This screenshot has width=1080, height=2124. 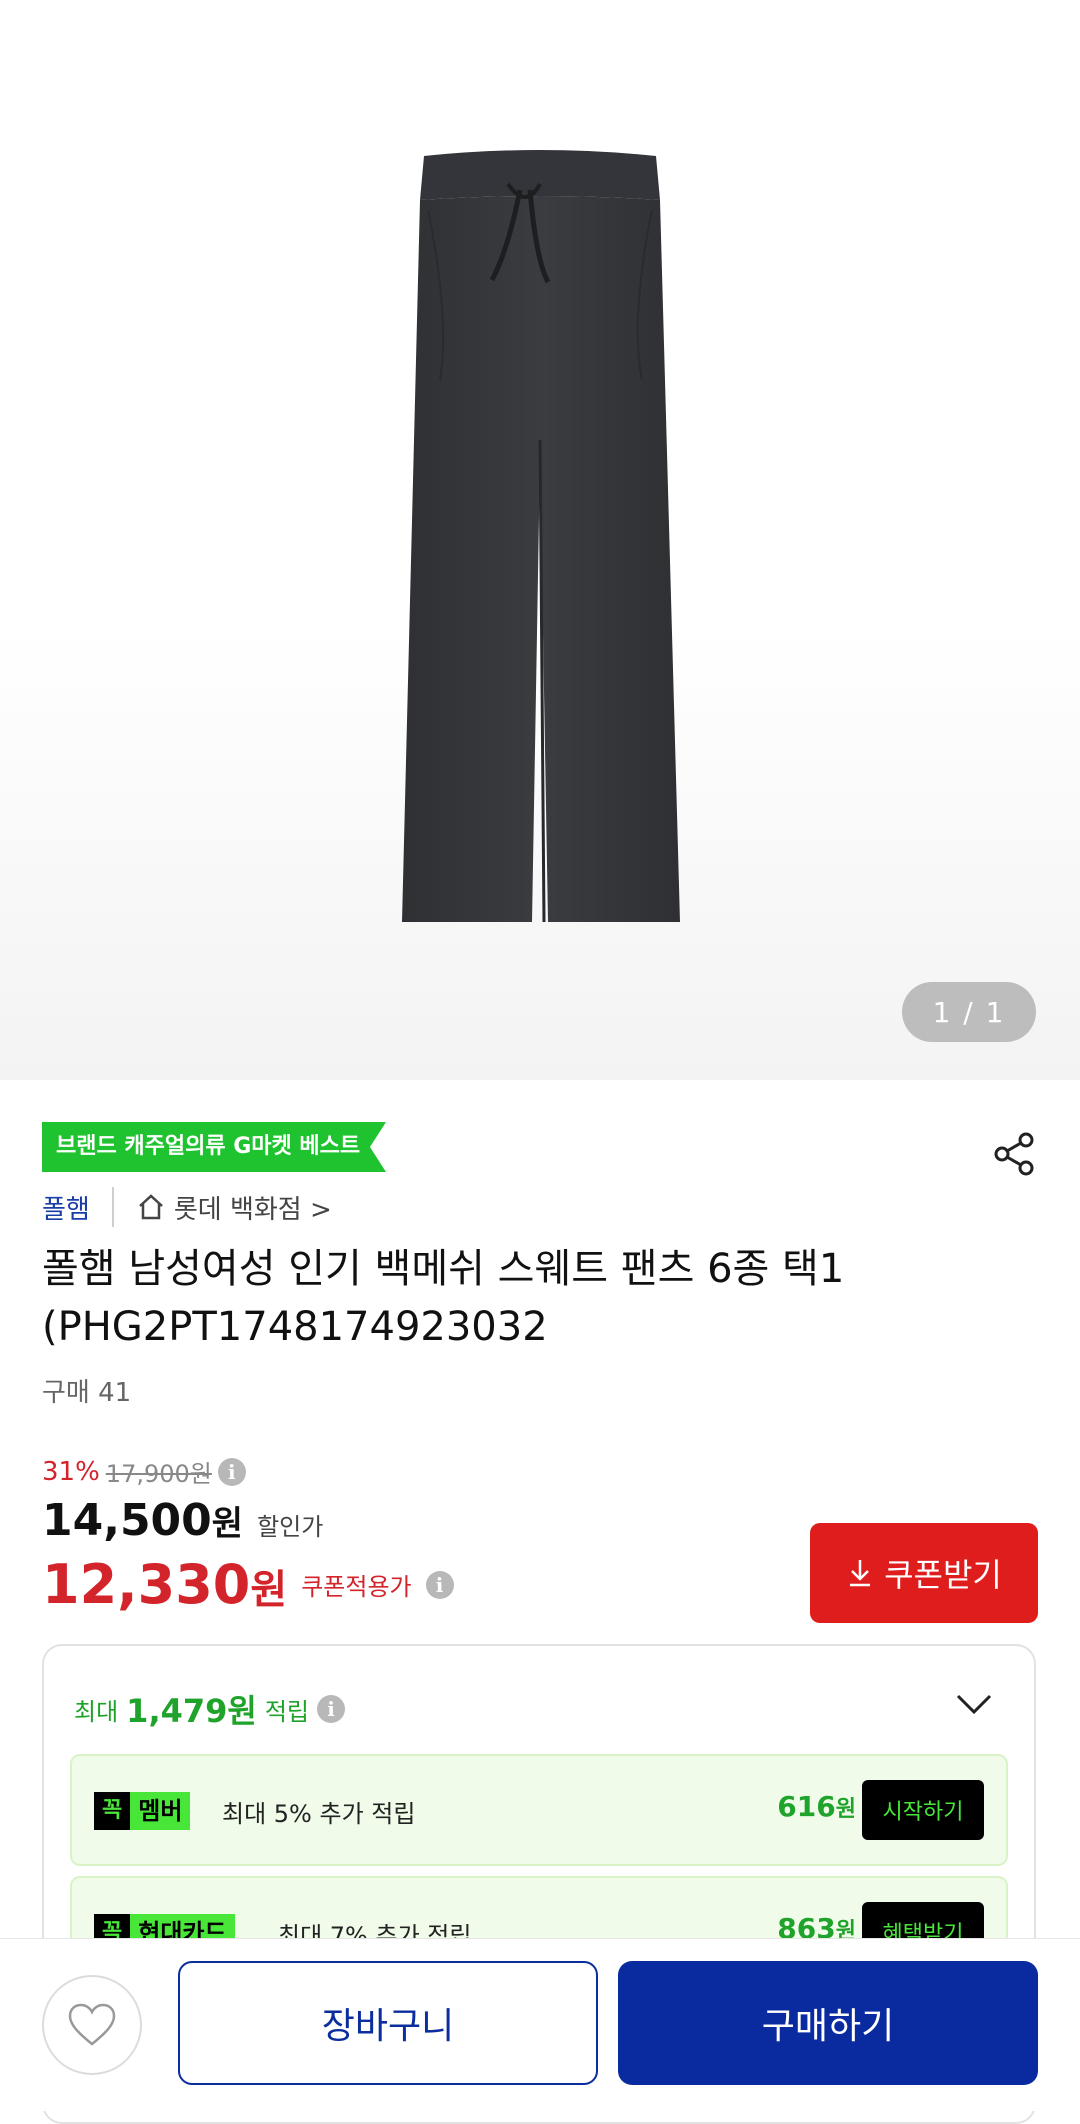 I want to click on reward-card-amount: 616원, so click(x=816, y=1806).